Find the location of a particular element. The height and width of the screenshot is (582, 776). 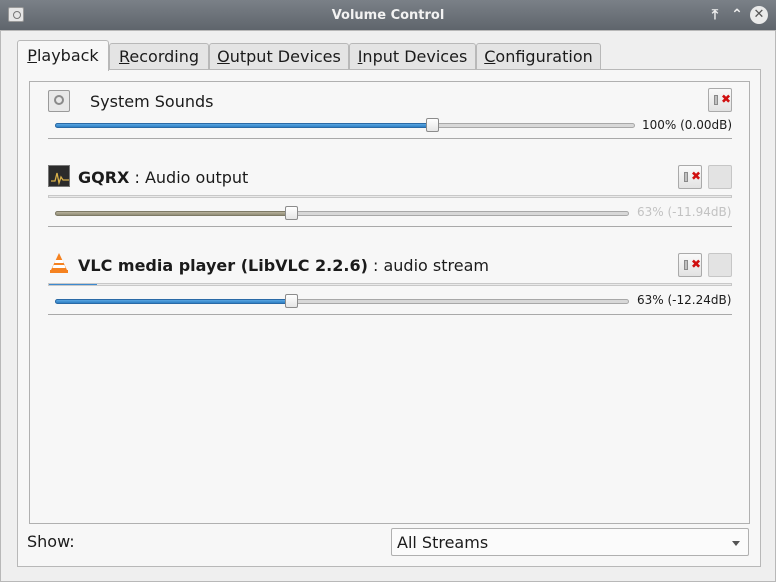

tab-input-devices: Input Devices is located at coordinates (412, 56).